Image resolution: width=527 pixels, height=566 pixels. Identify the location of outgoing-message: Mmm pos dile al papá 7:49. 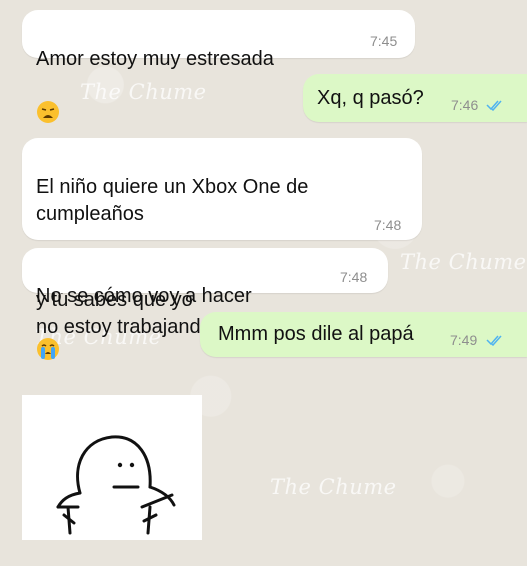
(363, 334).